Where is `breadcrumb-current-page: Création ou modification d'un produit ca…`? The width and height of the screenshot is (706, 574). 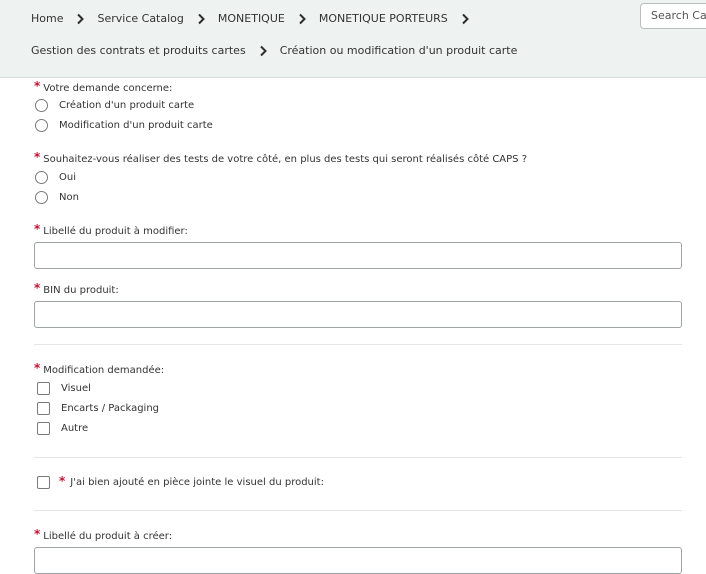
breadcrumb-current-page: Création ou modification d'un produit ca… is located at coordinates (398, 50).